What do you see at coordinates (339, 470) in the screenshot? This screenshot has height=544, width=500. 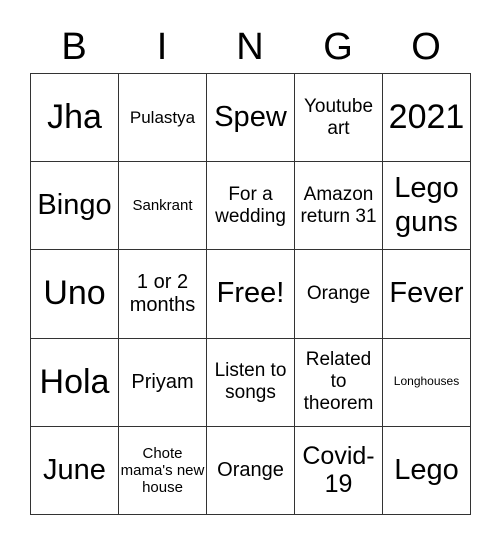 I see `bingo-cell: Covid-19` at bounding box center [339, 470].